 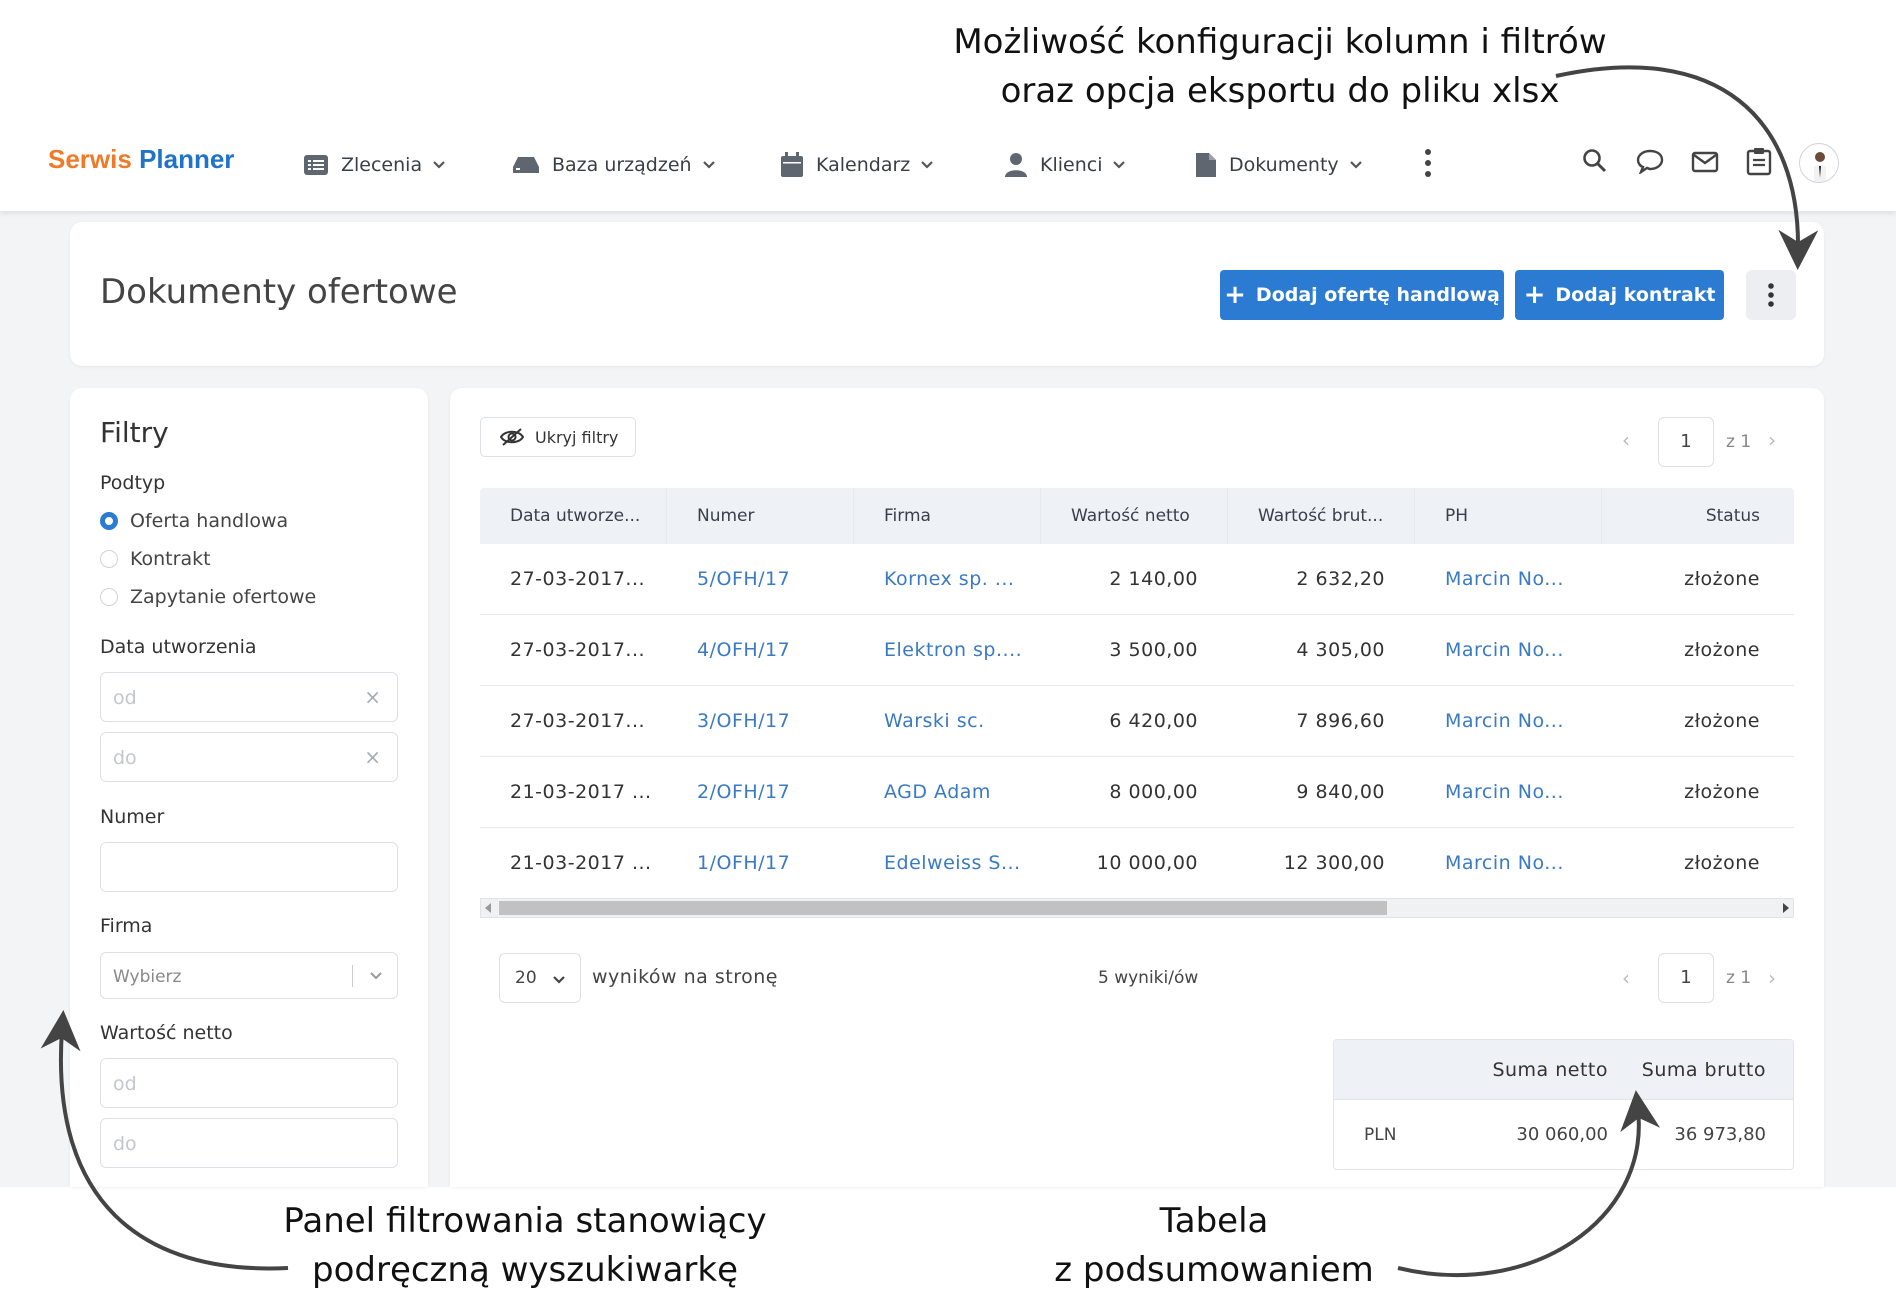 What do you see at coordinates (1214, 1270) in the screenshot?
I see `annotation-right-line2: z podsumowaniem` at bounding box center [1214, 1270].